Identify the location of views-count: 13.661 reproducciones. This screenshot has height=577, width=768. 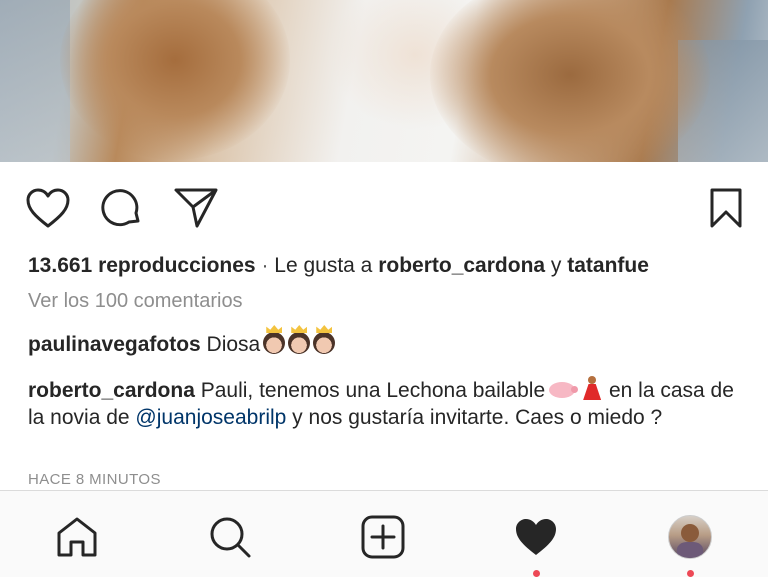
(142, 265).